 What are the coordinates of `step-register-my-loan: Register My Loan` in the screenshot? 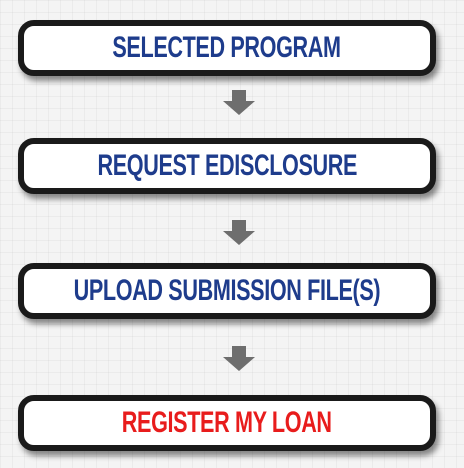 It's located at (227, 423).